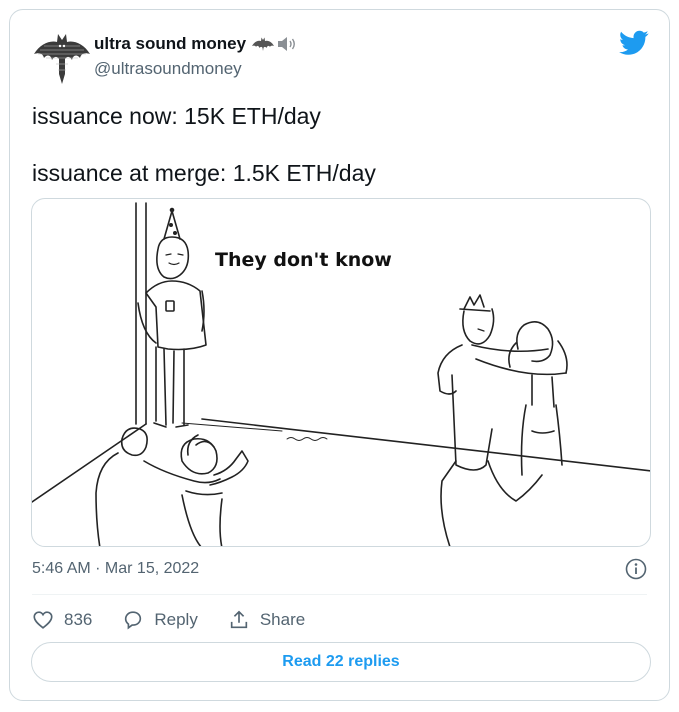  I want to click on heart-icon, so click(43, 620).